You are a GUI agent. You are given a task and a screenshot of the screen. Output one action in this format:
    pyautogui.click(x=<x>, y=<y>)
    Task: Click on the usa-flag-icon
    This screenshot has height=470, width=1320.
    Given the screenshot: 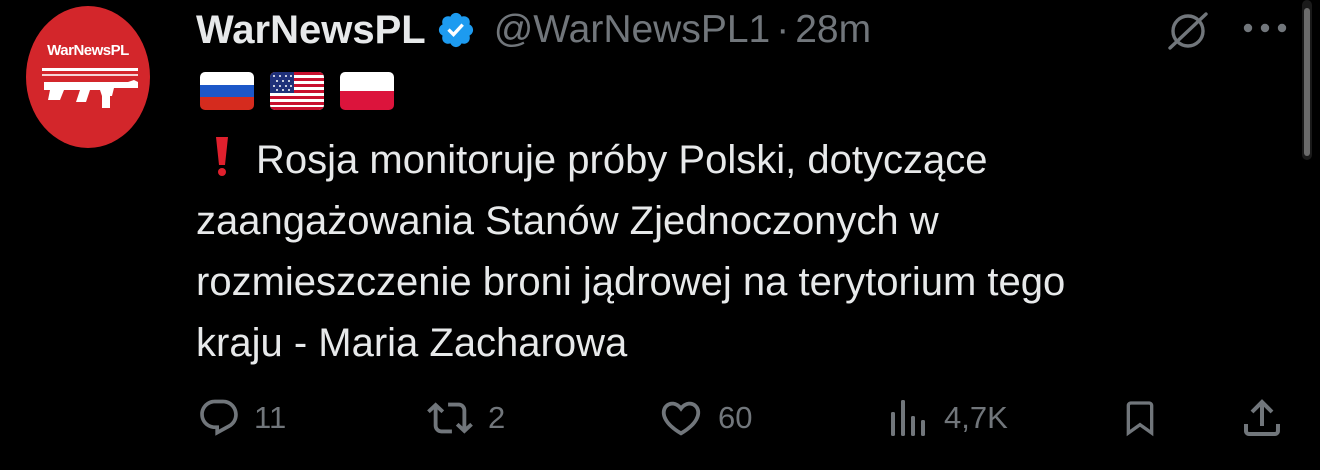 What is the action you would take?
    pyautogui.click(x=297, y=91)
    